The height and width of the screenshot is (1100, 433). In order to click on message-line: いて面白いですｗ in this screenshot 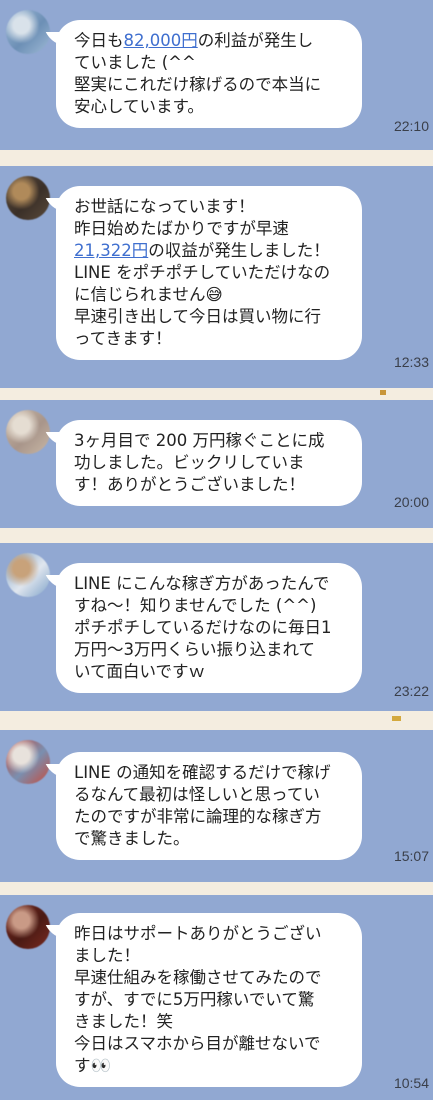, I will do `click(211, 672)`.